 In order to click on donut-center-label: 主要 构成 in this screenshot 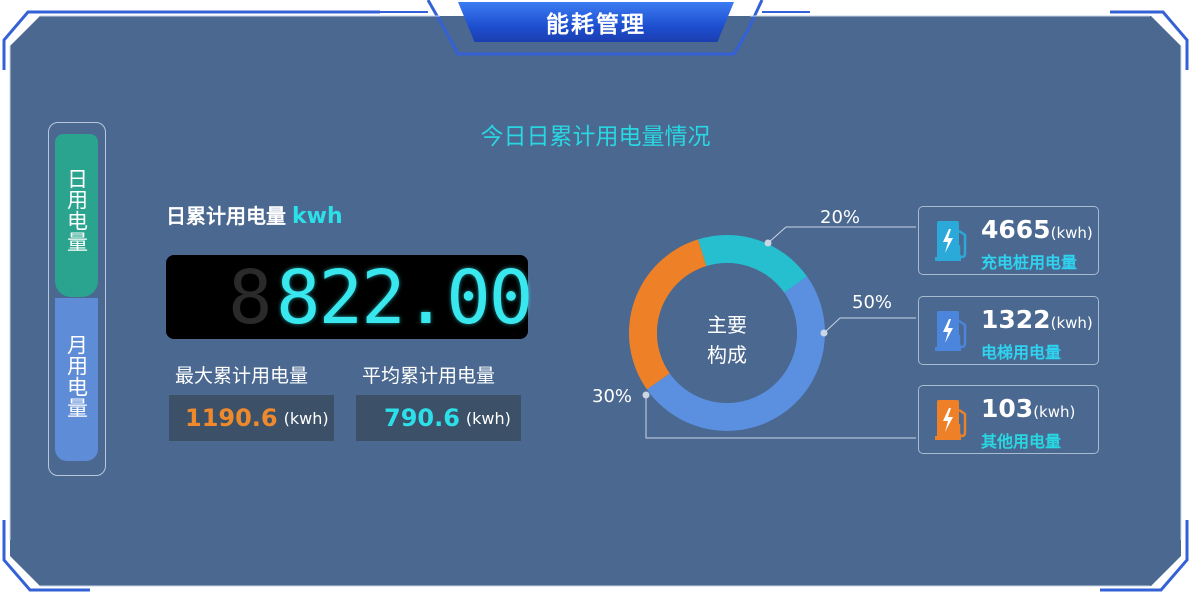, I will do `click(727, 340)`.